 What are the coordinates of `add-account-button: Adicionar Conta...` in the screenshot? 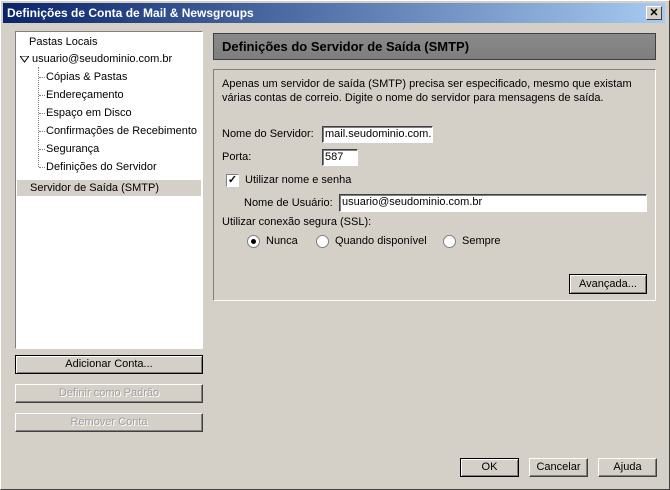 It's located at (109, 364).